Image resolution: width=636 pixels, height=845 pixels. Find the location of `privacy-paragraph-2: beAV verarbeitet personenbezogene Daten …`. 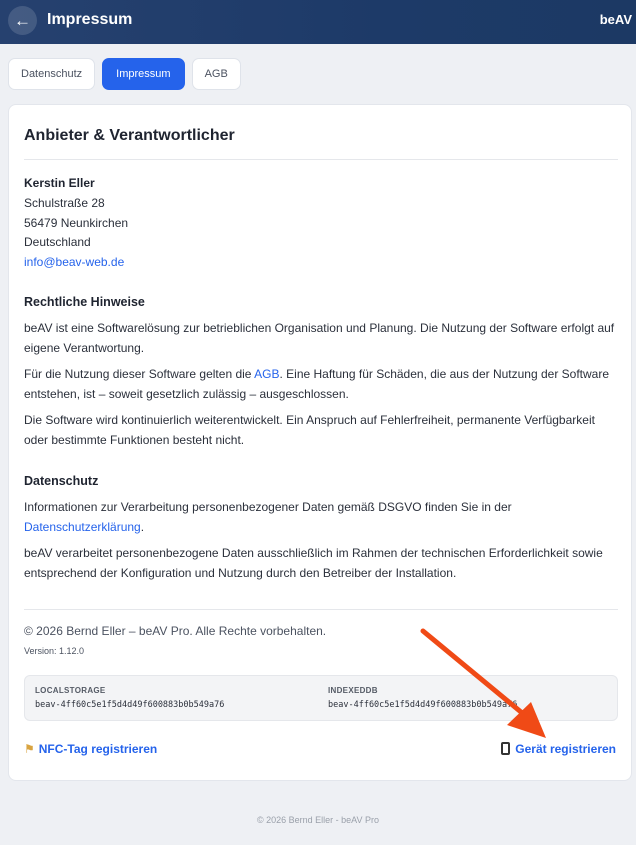

privacy-paragraph-2: beAV verarbeitet personenbezogene Daten … is located at coordinates (313, 563).